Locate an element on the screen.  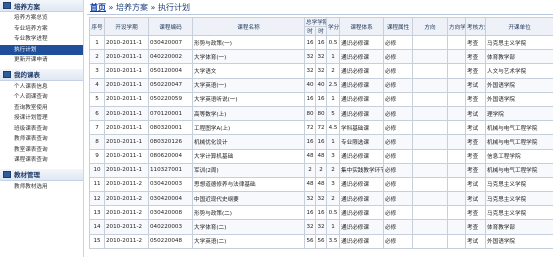
col-header-total-hours: 总学学期 is located at coordinates (315, 22).